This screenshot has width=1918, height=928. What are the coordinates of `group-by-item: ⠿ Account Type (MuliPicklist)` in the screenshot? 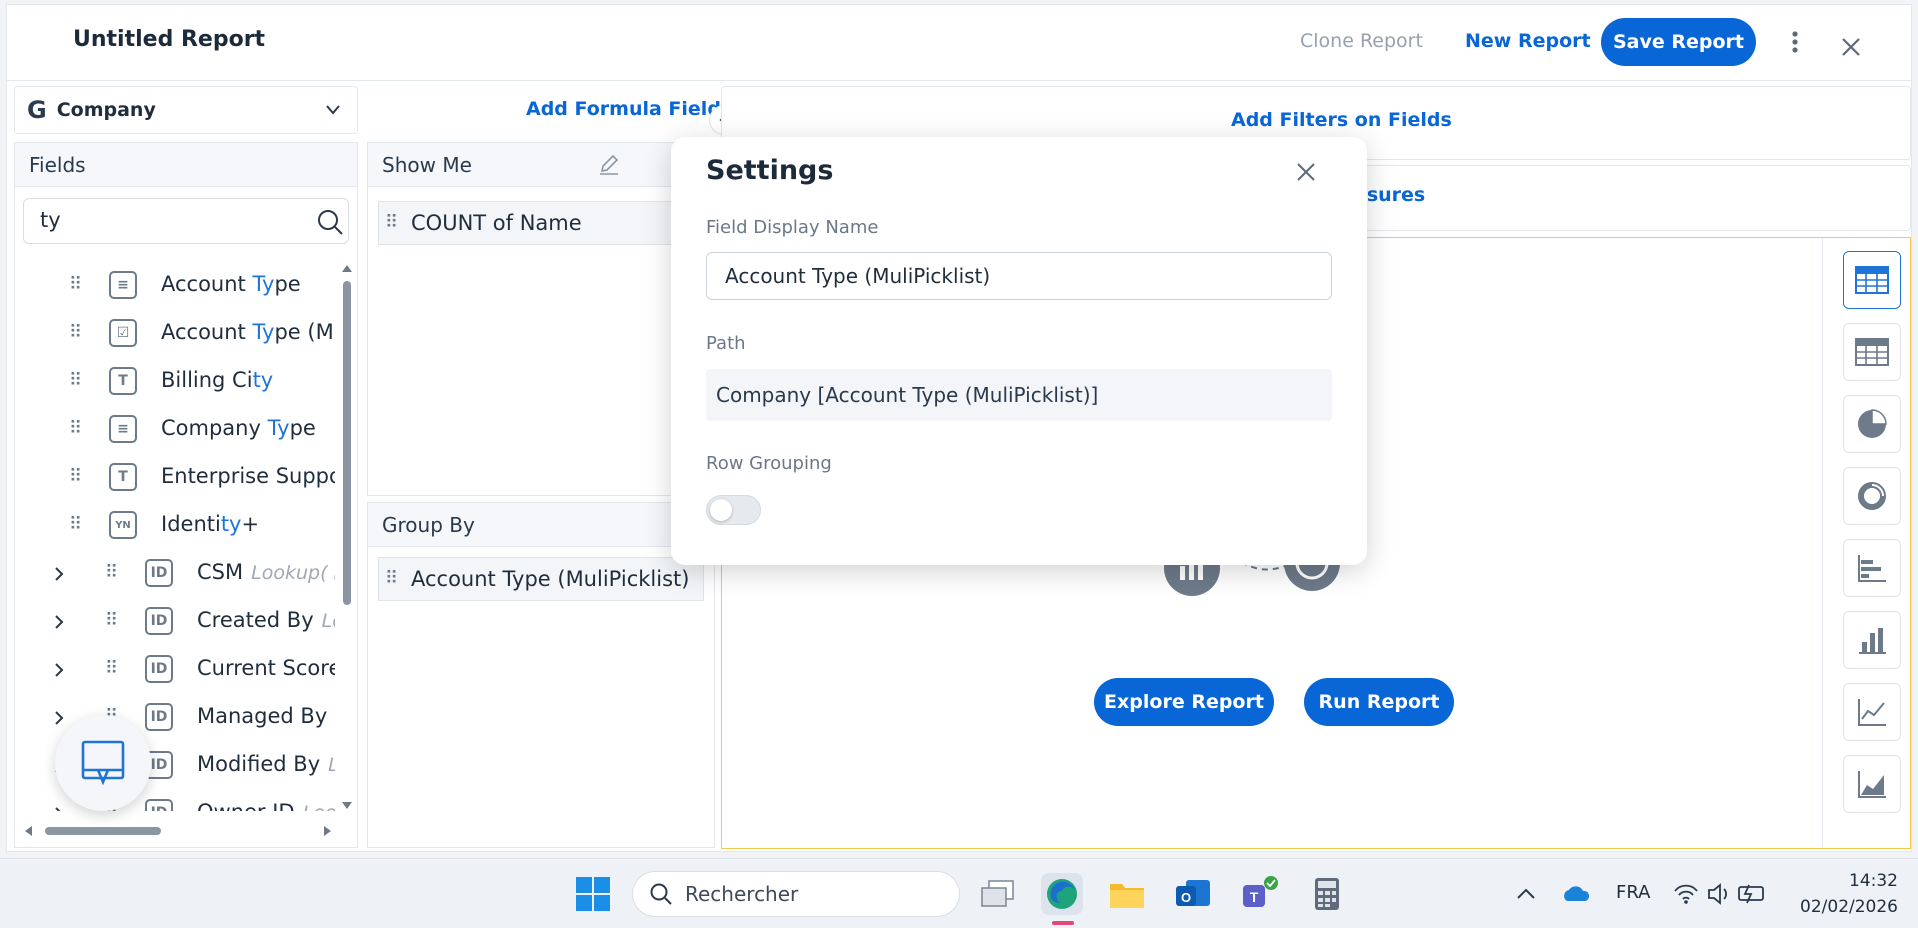 It's located at (541, 579).